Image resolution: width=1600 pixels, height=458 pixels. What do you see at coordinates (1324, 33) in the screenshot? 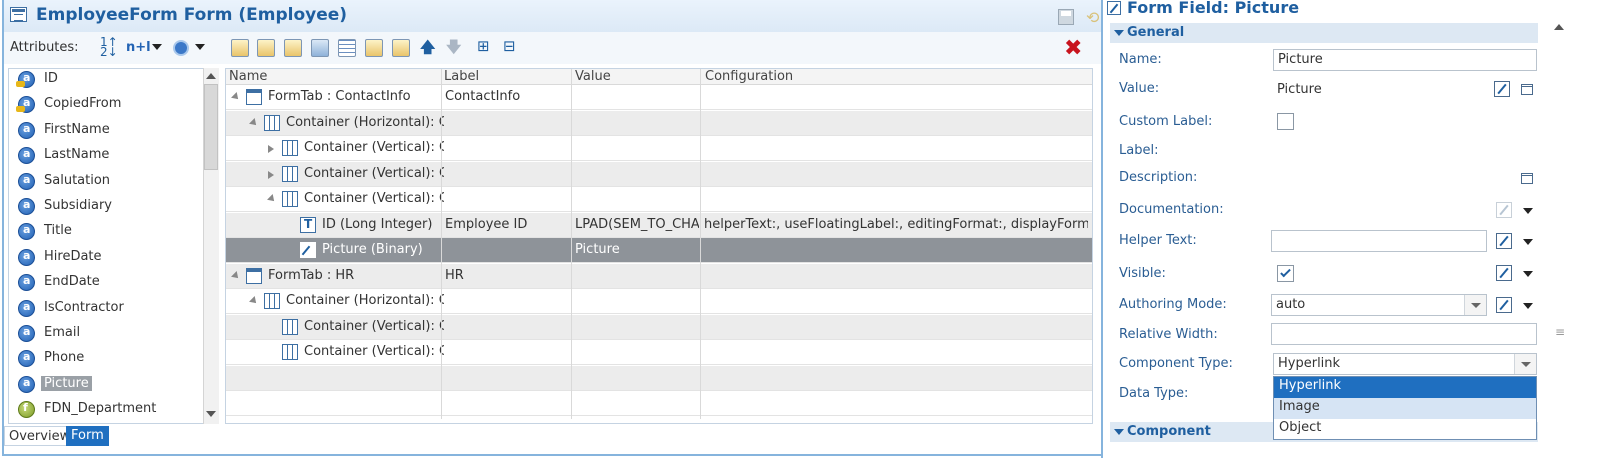
I see `section-general-header: General` at bounding box center [1324, 33].